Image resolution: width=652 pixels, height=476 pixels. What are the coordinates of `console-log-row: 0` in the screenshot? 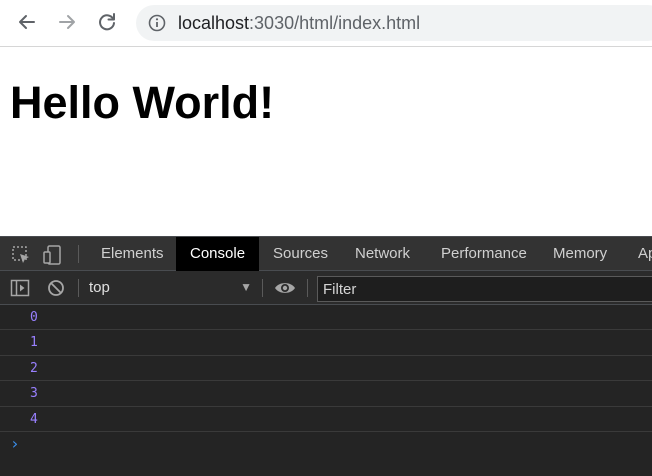 It's located at (326, 318).